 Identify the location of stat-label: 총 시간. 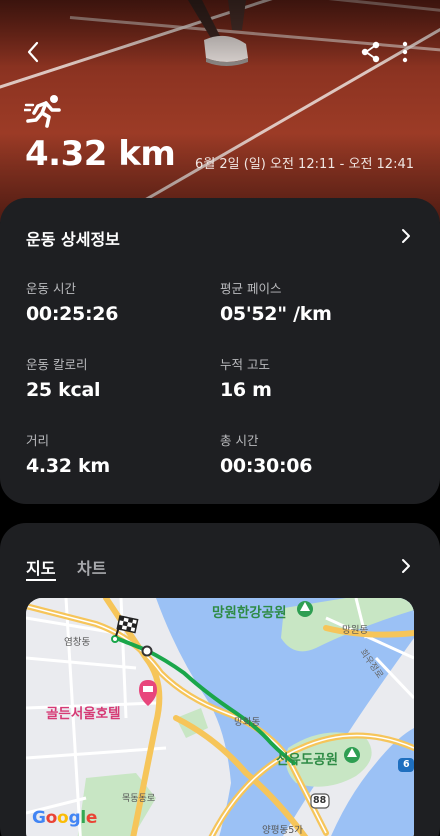
(239, 440).